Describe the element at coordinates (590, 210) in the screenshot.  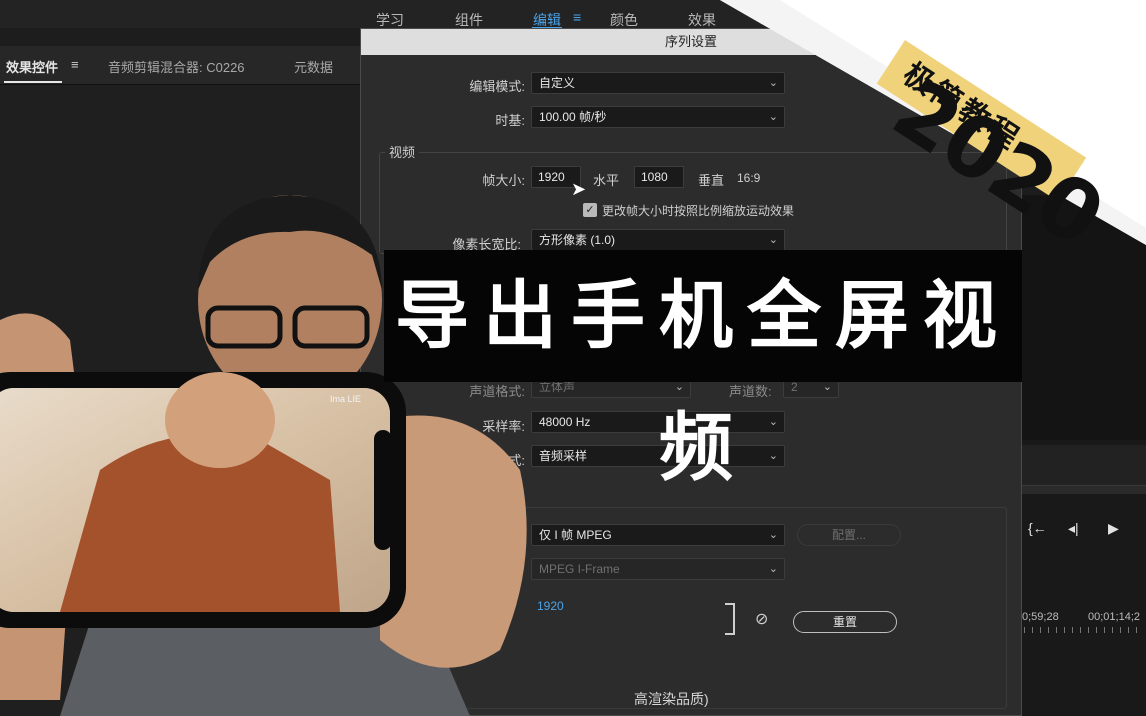
I see `scale-motion-checkbox: ✓` at that location.